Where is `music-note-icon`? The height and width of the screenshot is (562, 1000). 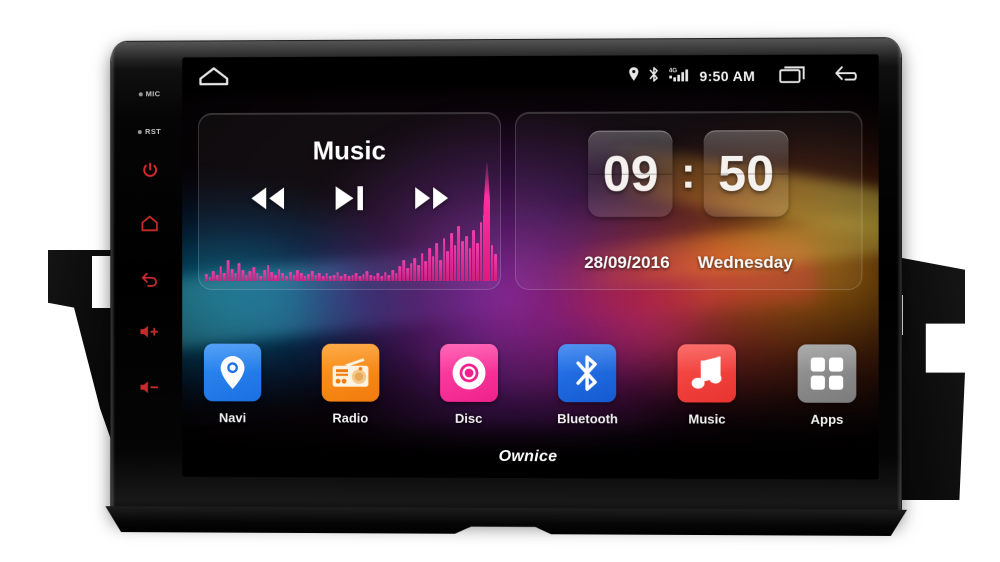 music-note-icon is located at coordinates (707, 373).